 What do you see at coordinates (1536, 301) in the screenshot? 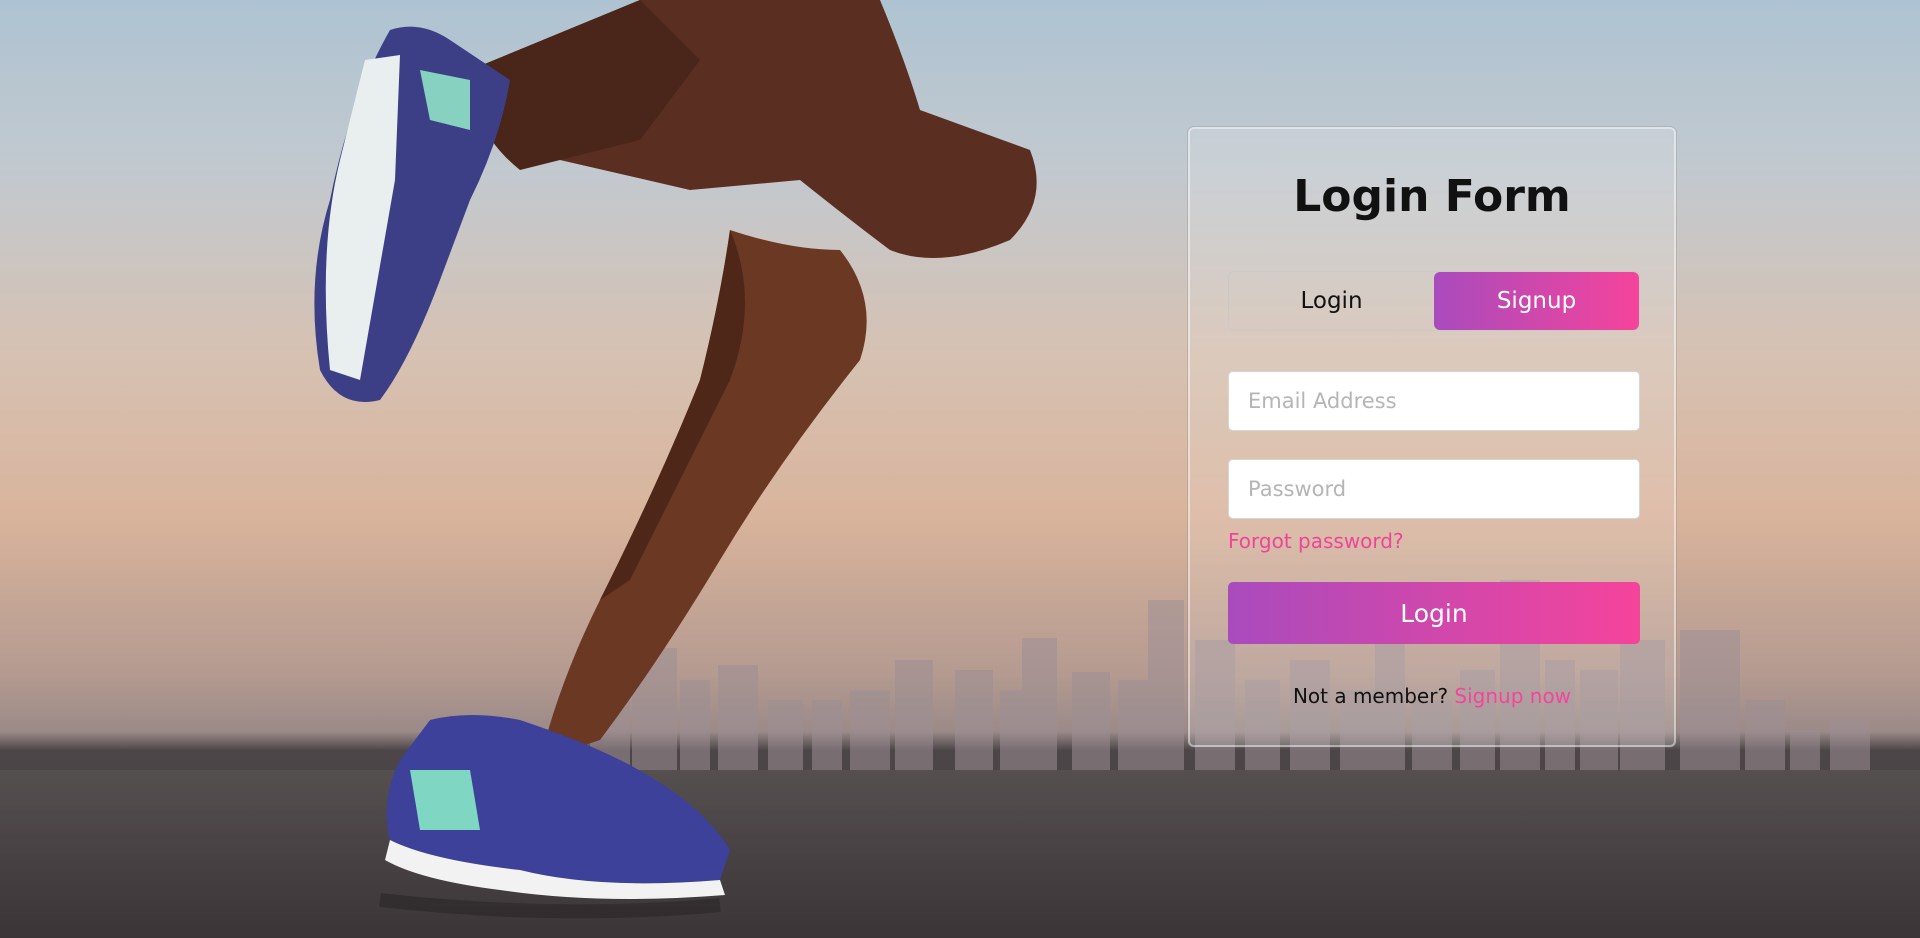
I see `tab-signup: Signup` at bounding box center [1536, 301].